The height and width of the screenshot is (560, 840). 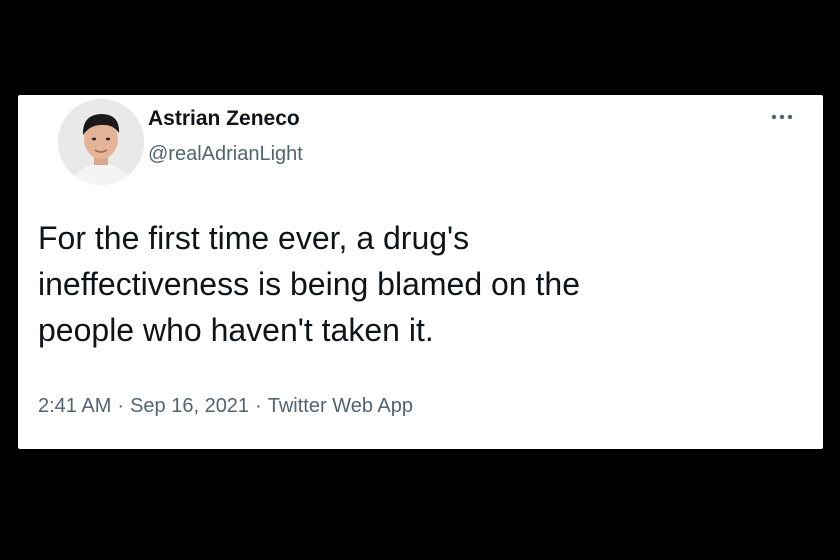 I want to click on more-horizontal-icon, so click(x=782, y=117).